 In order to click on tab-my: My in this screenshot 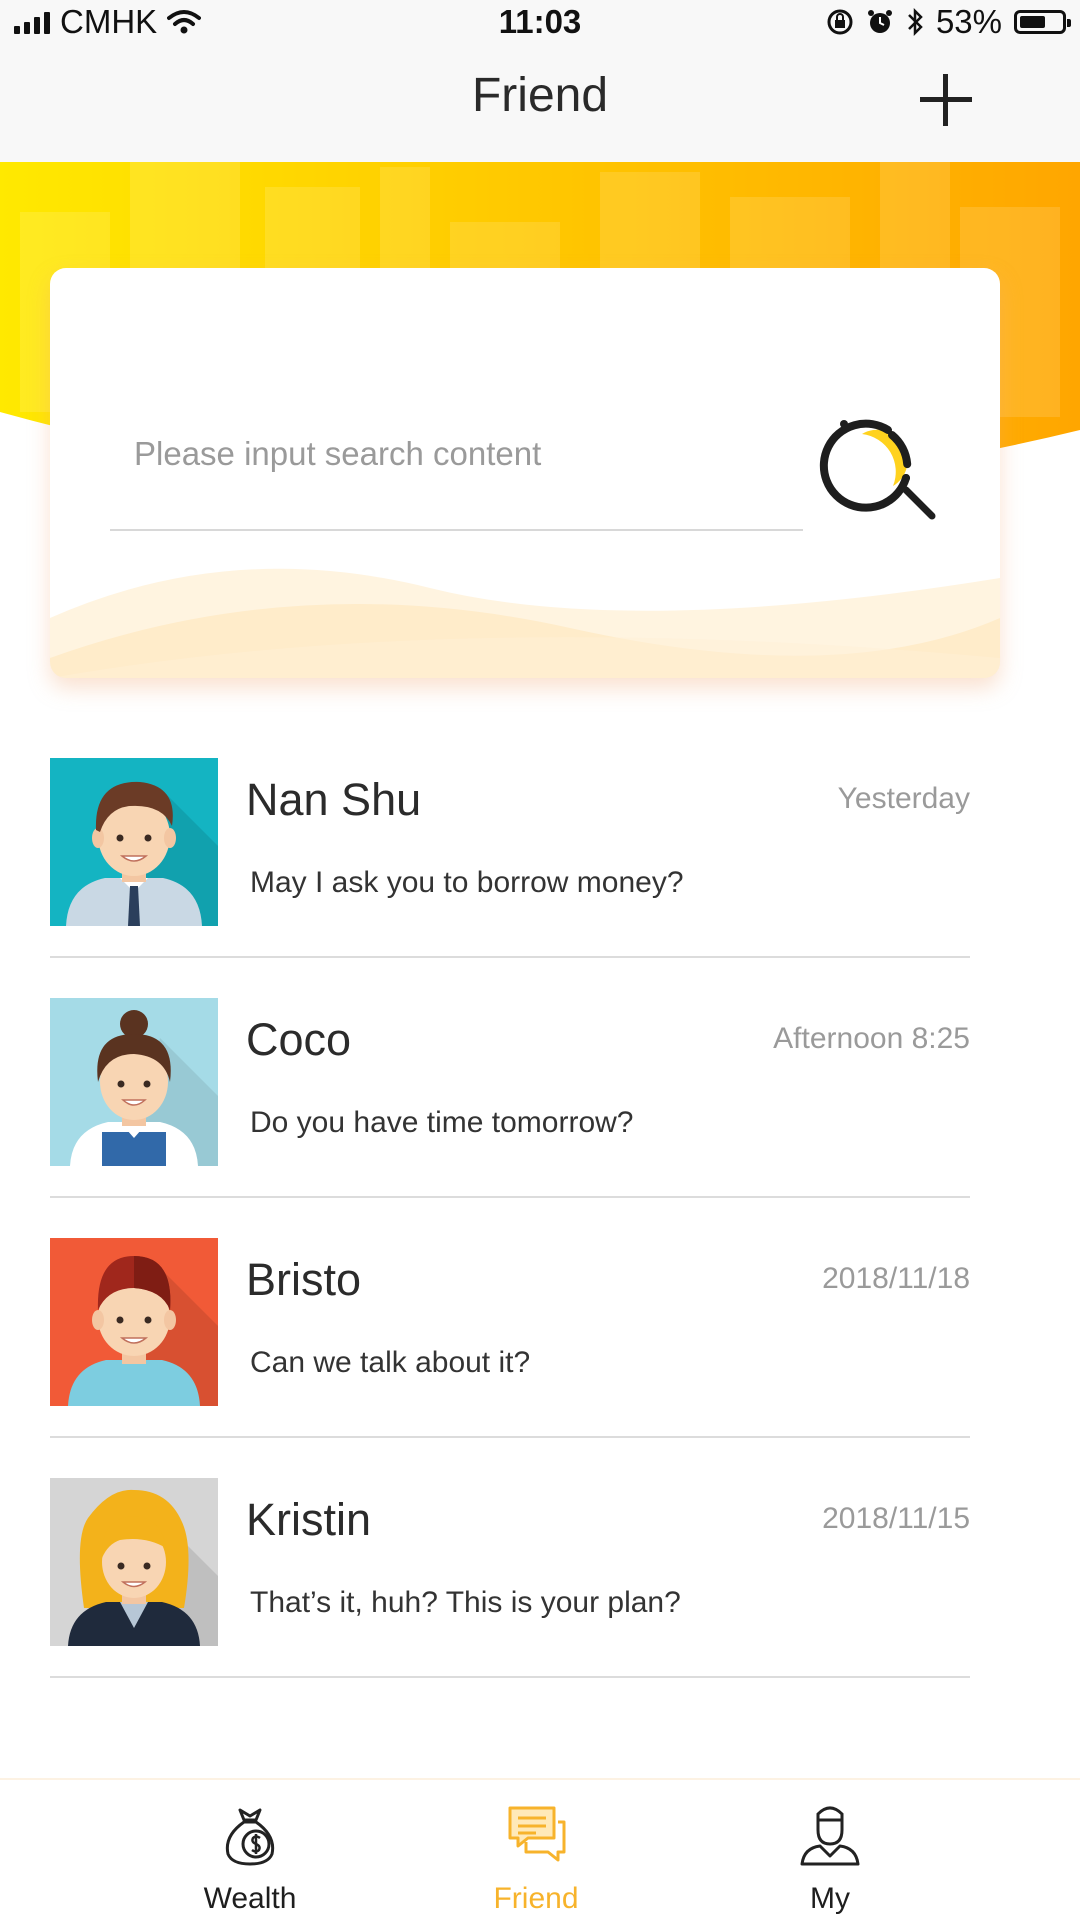, I will do `click(830, 1851)`.